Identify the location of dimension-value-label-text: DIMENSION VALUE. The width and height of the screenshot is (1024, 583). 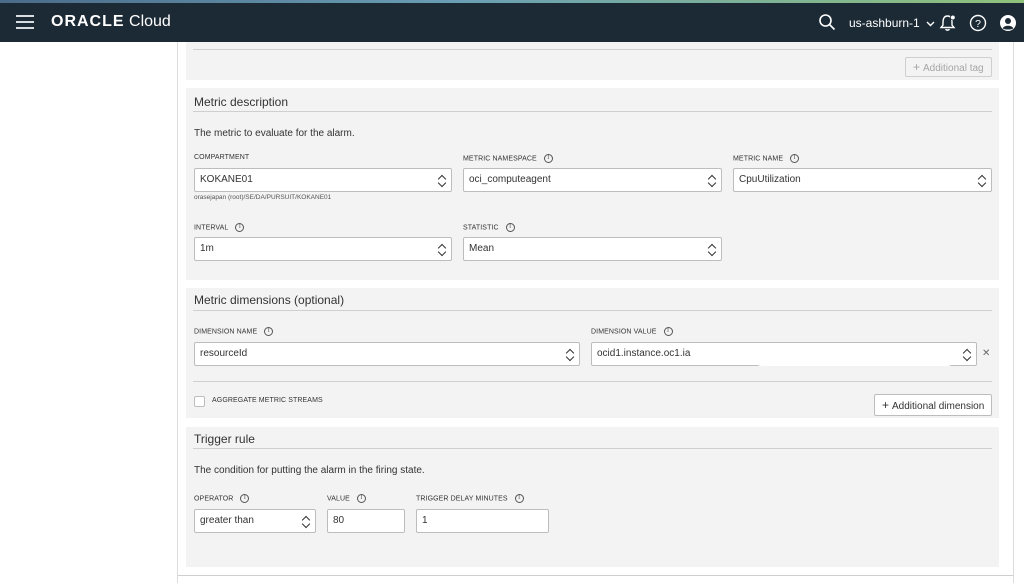
(624, 332).